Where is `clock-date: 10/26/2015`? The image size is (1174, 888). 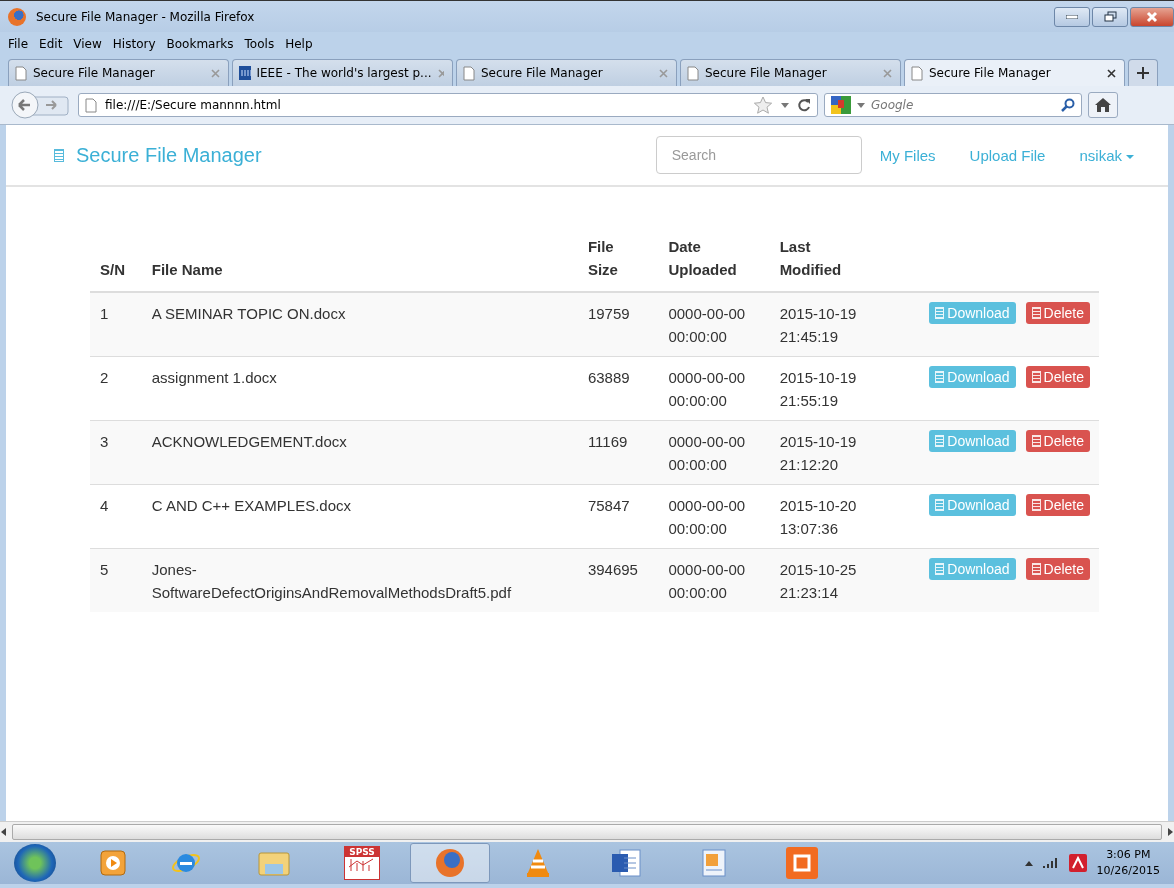 clock-date: 10/26/2015 is located at coordinates (1128, 871).